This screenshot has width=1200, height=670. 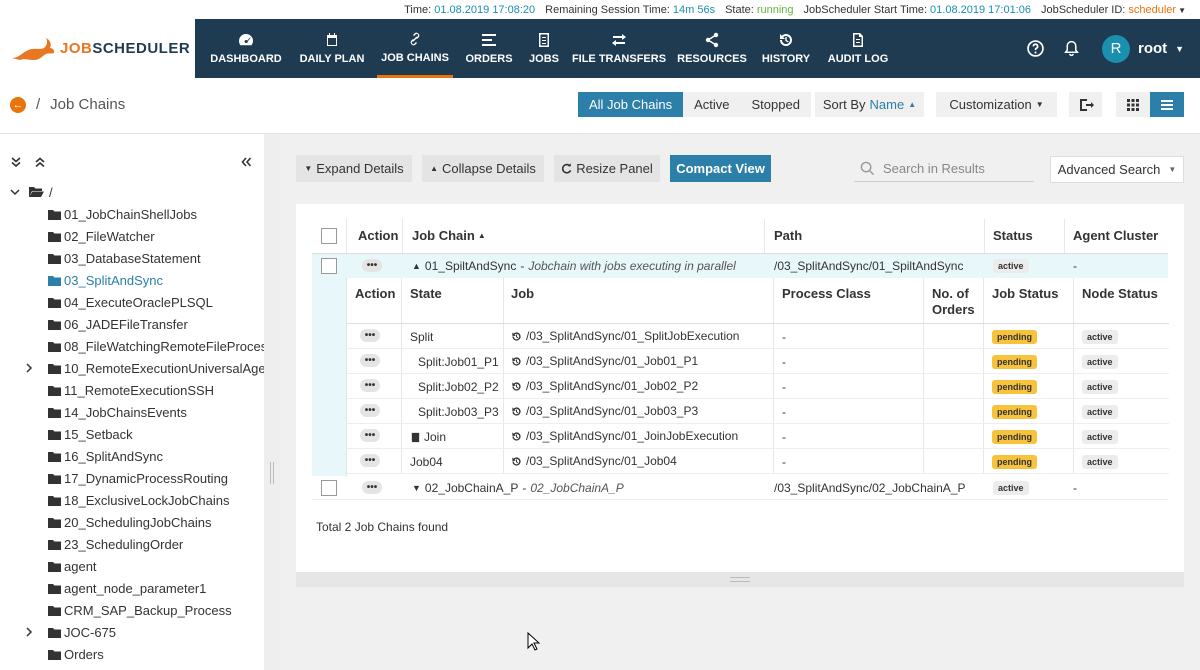 I want to click on grid-view-button, so click(x=1133, y=104).